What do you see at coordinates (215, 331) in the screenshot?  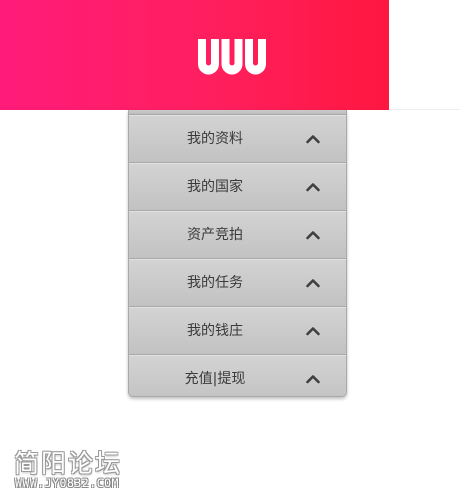 I see `menu-item-label: 我的钱庄` at bounding box center [215, 331].